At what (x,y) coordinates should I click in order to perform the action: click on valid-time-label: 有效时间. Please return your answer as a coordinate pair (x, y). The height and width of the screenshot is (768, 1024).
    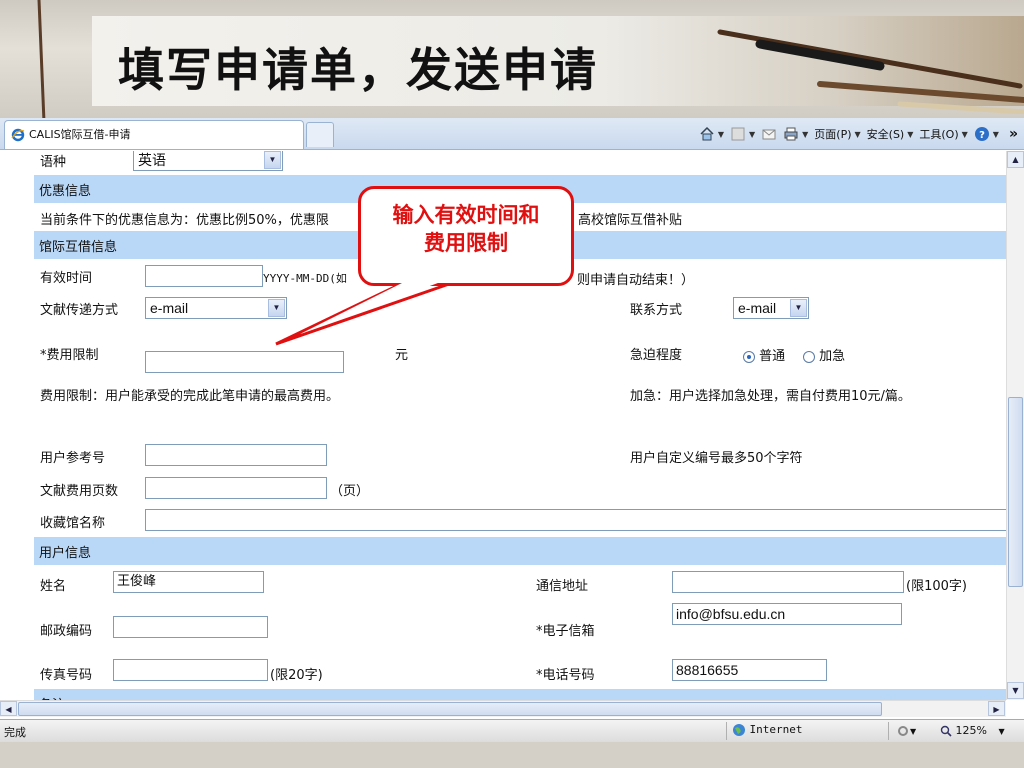
    Looking at the image, I should click on (66, 278).